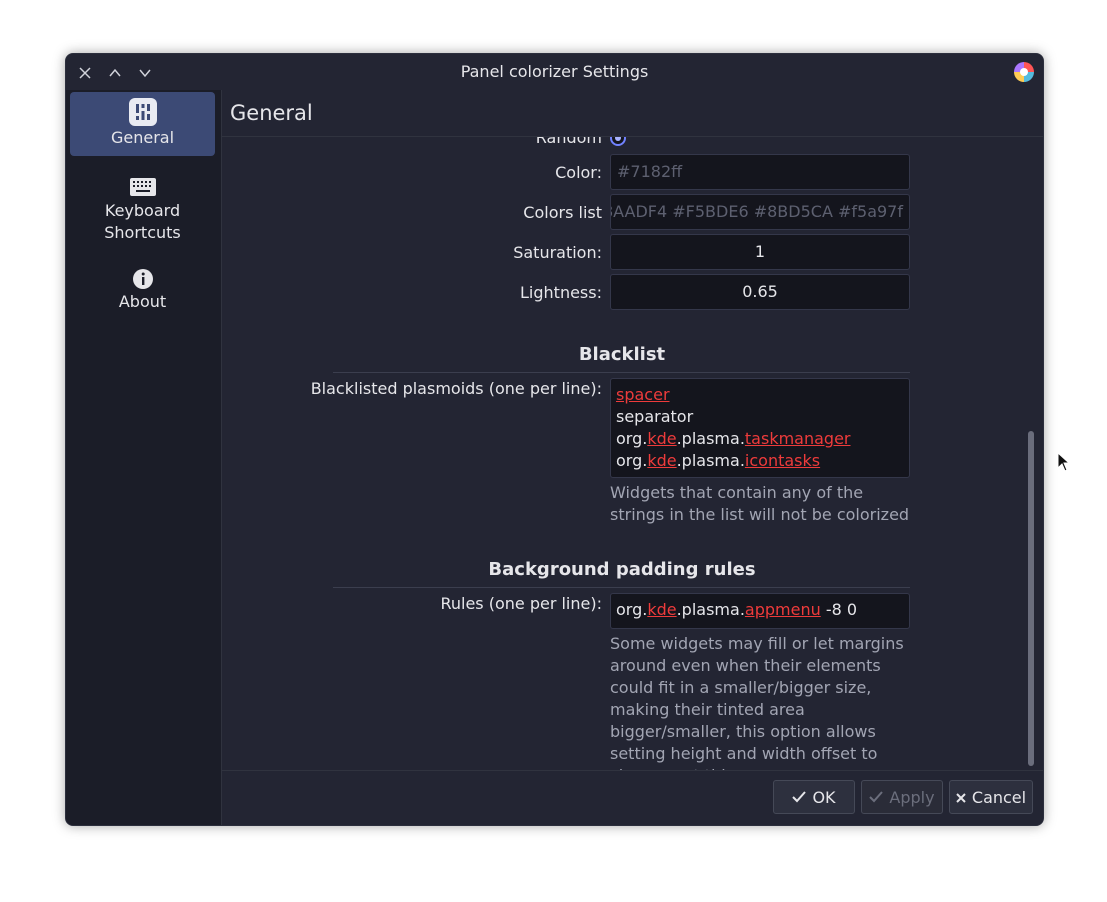  I want to click on apply-button: Apply, so click(902, 797).